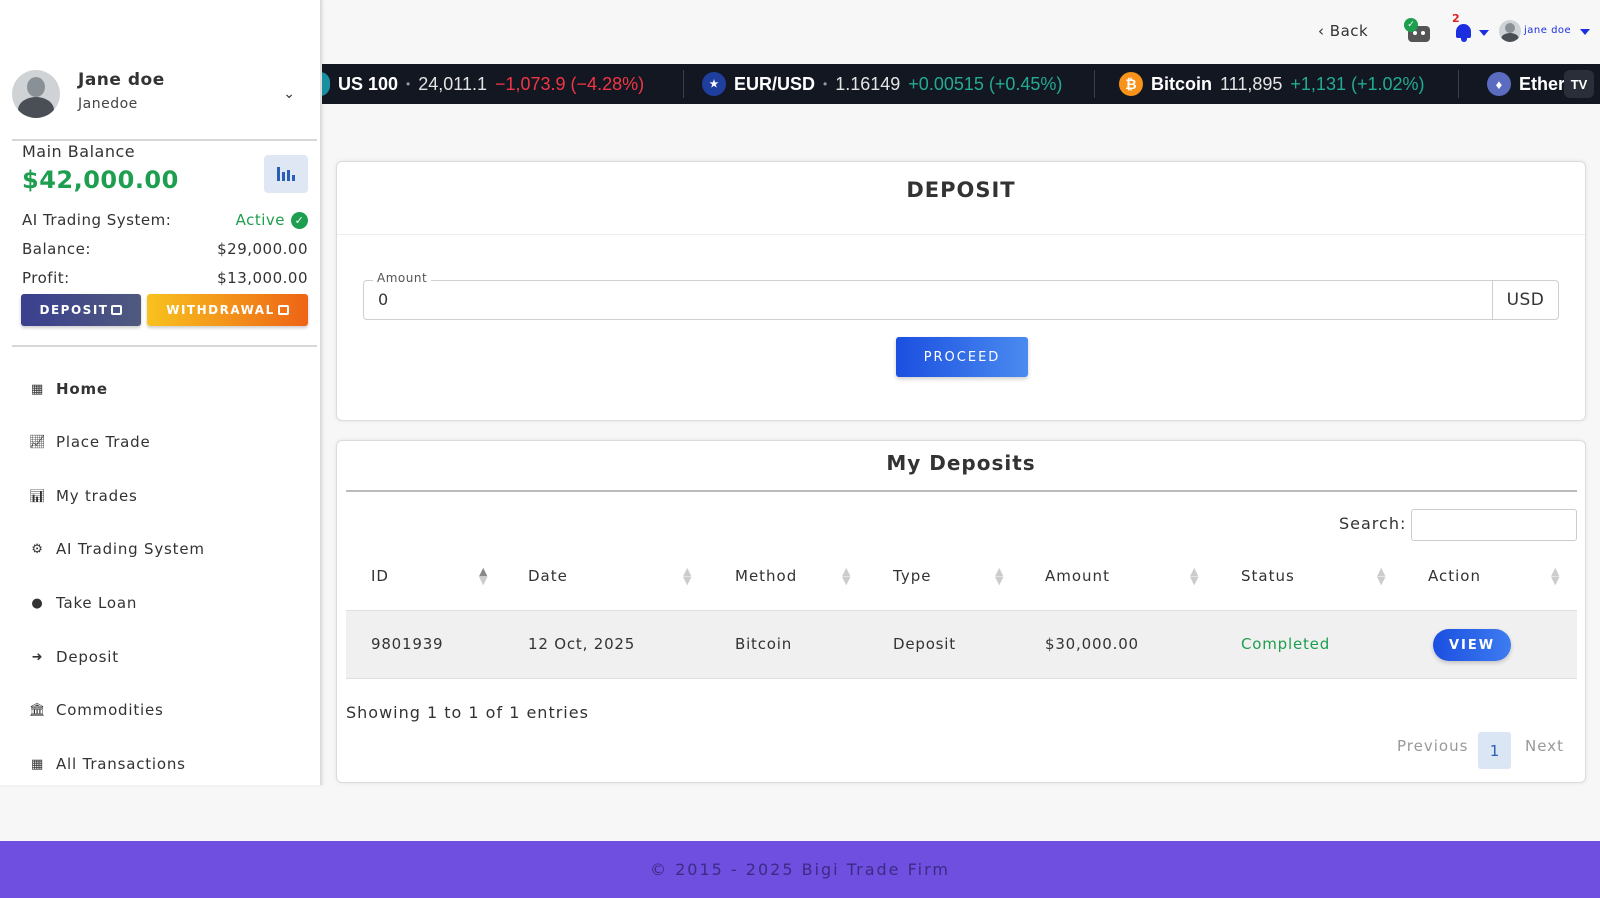 The width and height of the screenshot is (1600, 898). Describe the element at coordinates (1472, 645) in the screenshot. I see `view-button: VIEW` at that location.